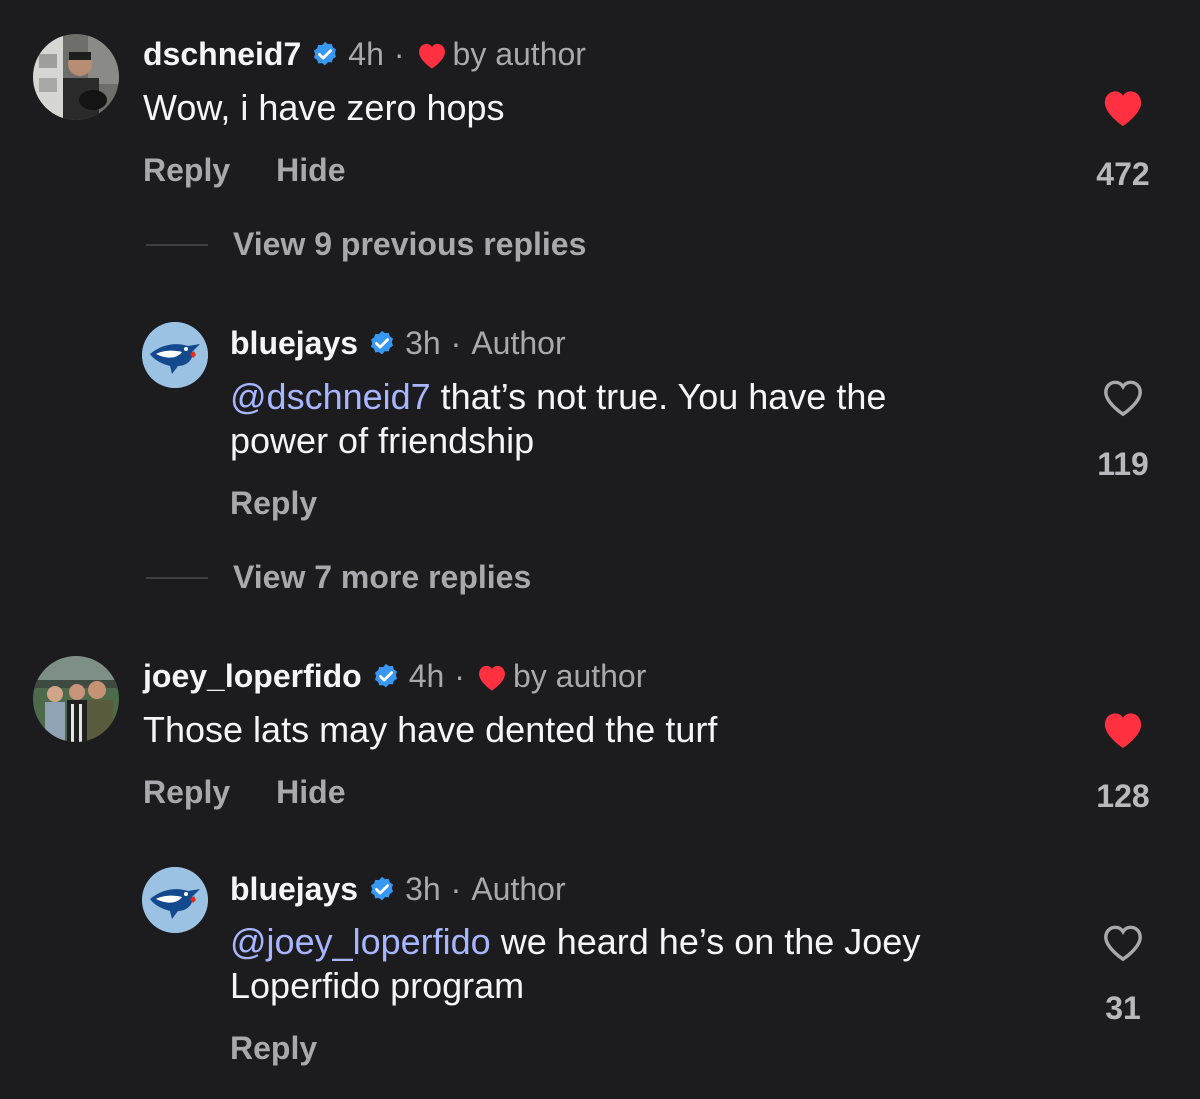 The height and width of the screenshot is (1099, 1200). I want to click on comment-header: joey_loperfido 4h · by author, so click(394, 676).